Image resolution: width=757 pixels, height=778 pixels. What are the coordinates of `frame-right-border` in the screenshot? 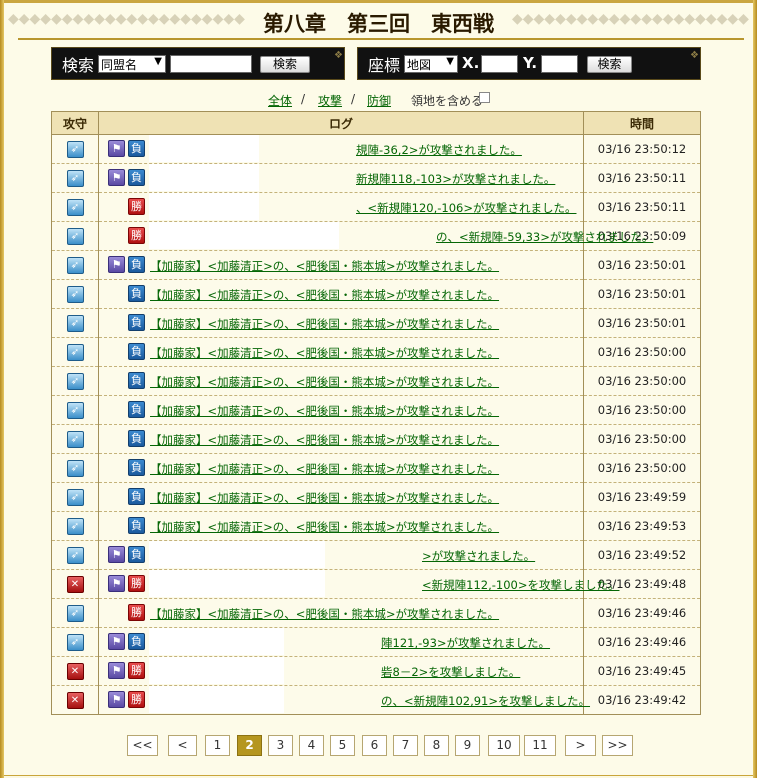 It's located at (755, 389).